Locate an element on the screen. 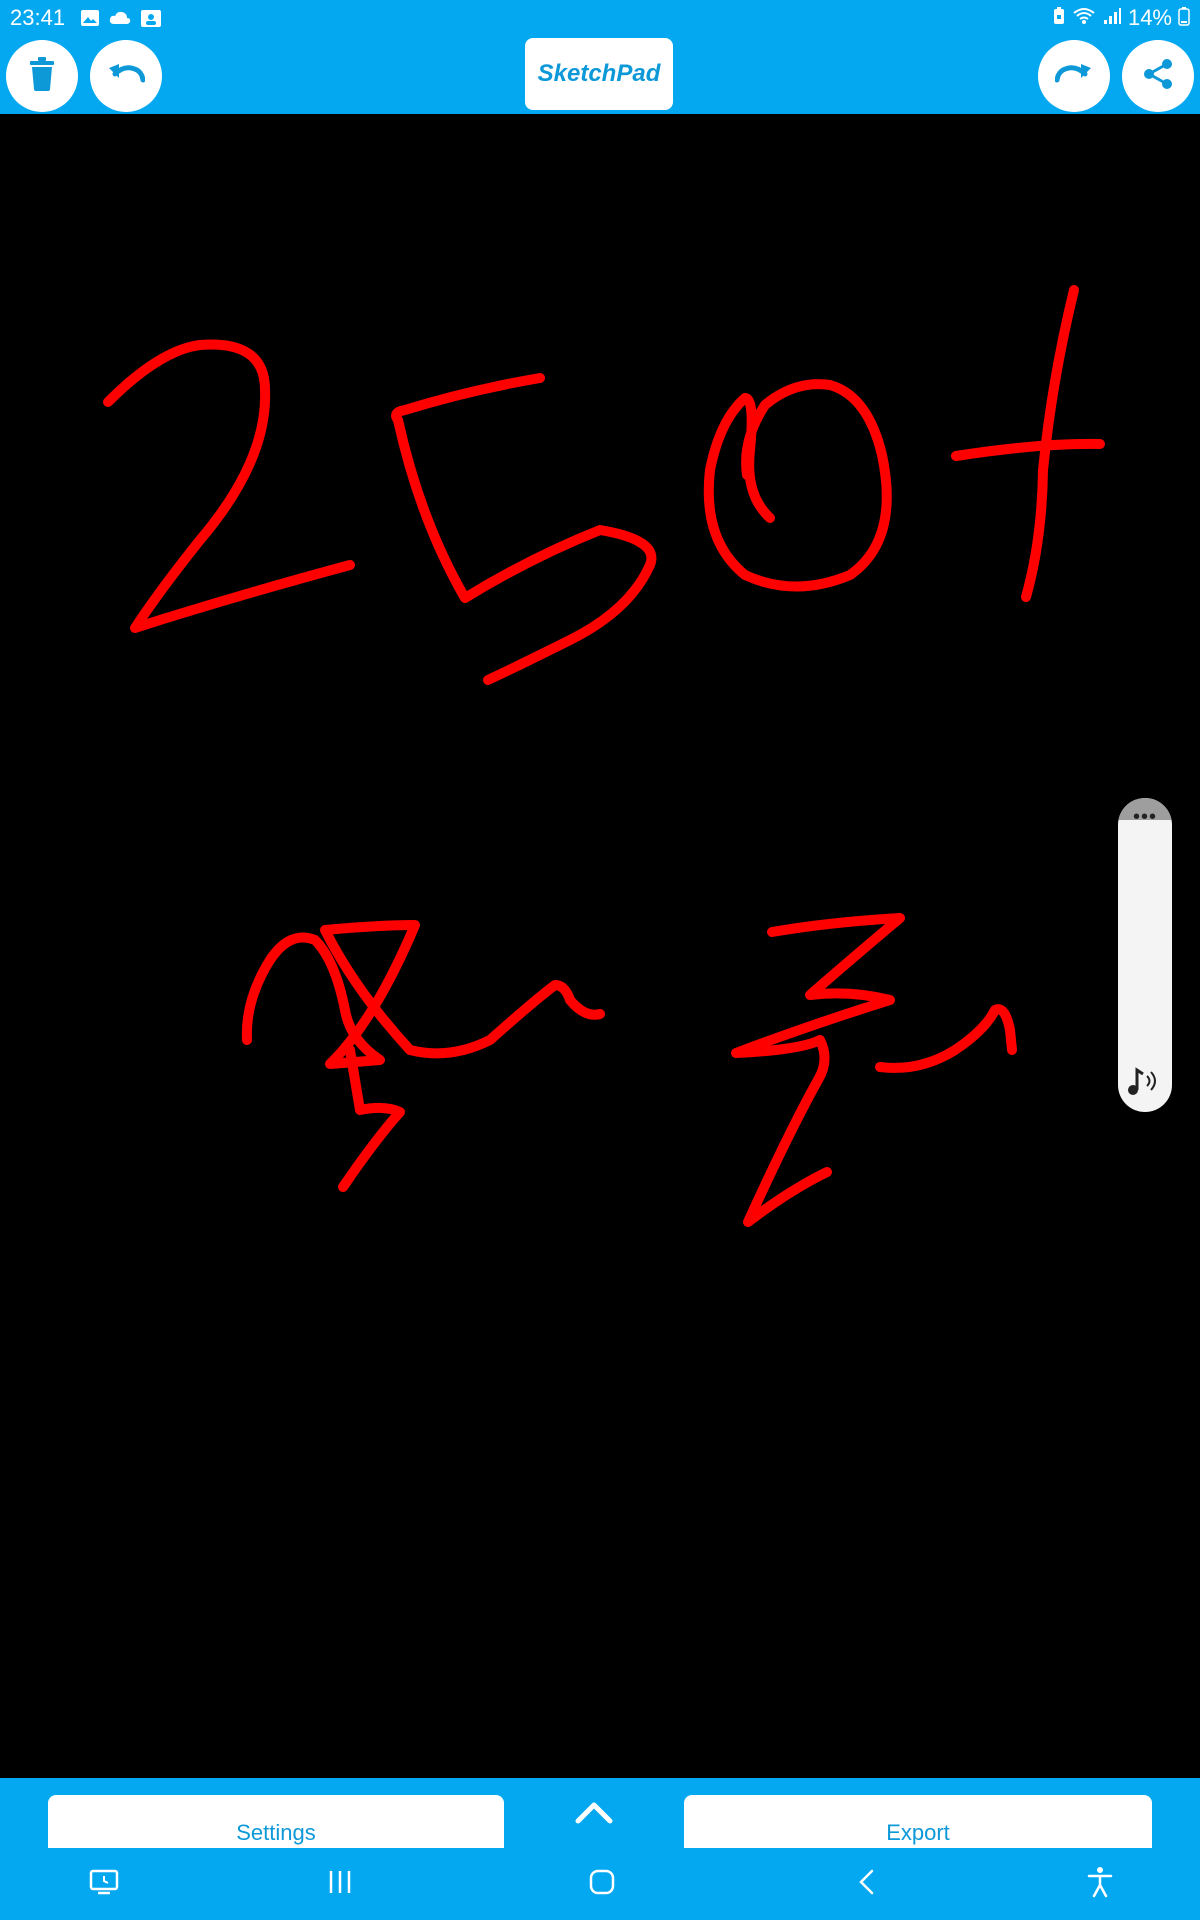 This screenshot has width=1200, height=1920. home-button is located at coordinates (602, 1884).